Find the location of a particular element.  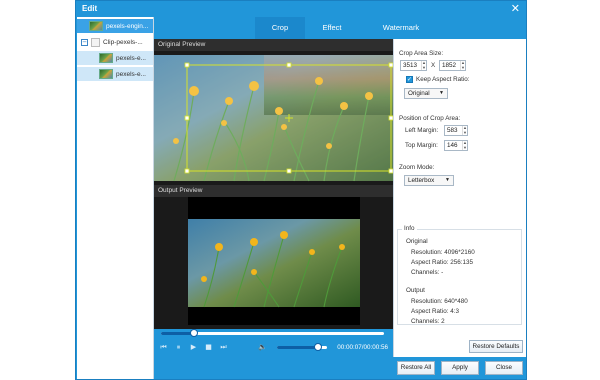

volume-slider is located at coordinates (302, 347).